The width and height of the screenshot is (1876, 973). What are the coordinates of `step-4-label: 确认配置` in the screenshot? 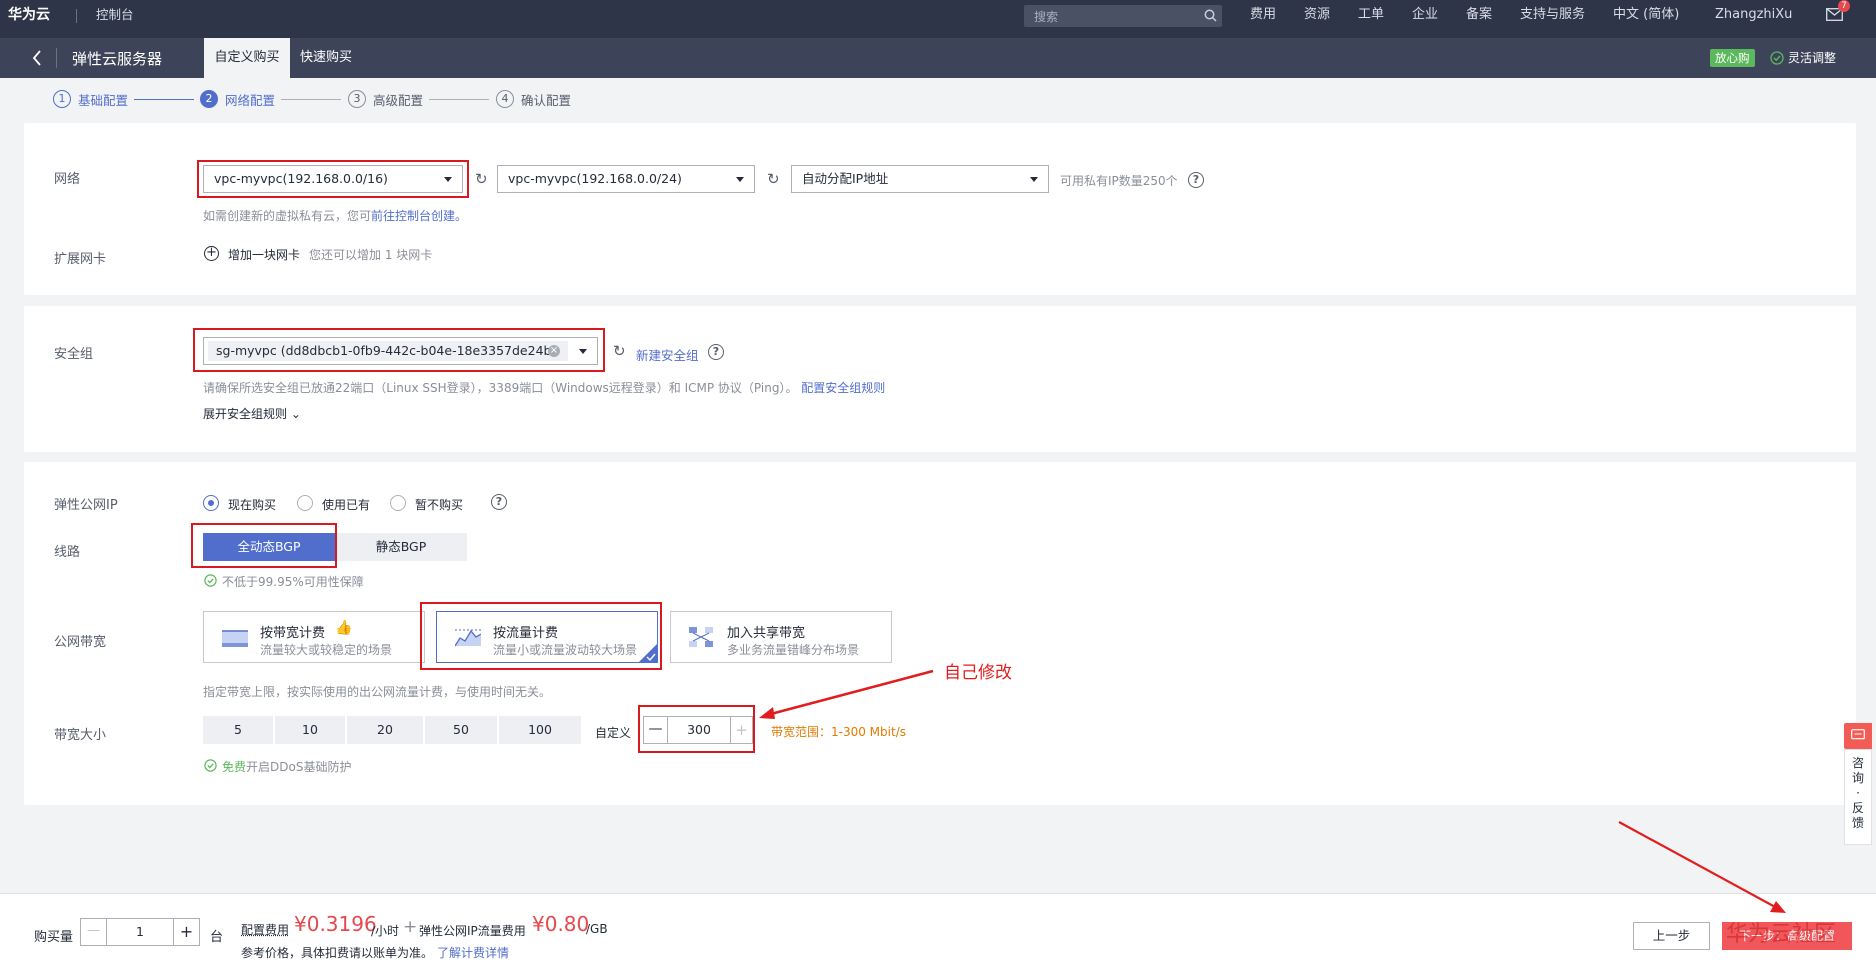 It's located at (546, 100).